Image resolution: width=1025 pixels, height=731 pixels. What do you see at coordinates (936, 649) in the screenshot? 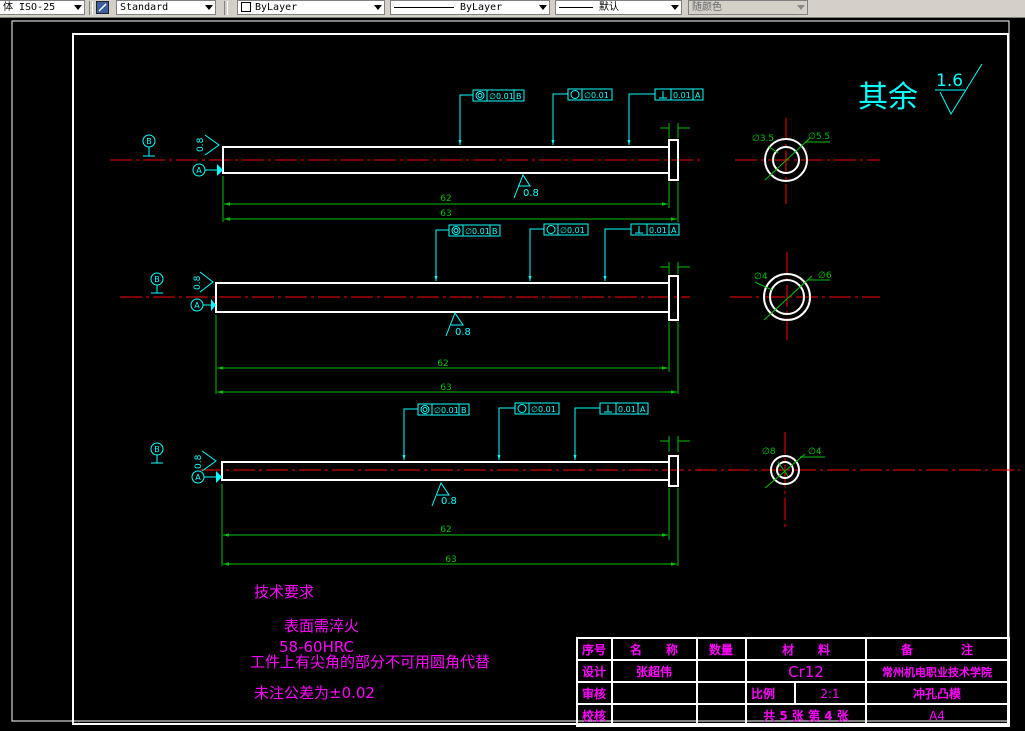
I see `header-remark: 备 注` at bounding box center [936, 649].